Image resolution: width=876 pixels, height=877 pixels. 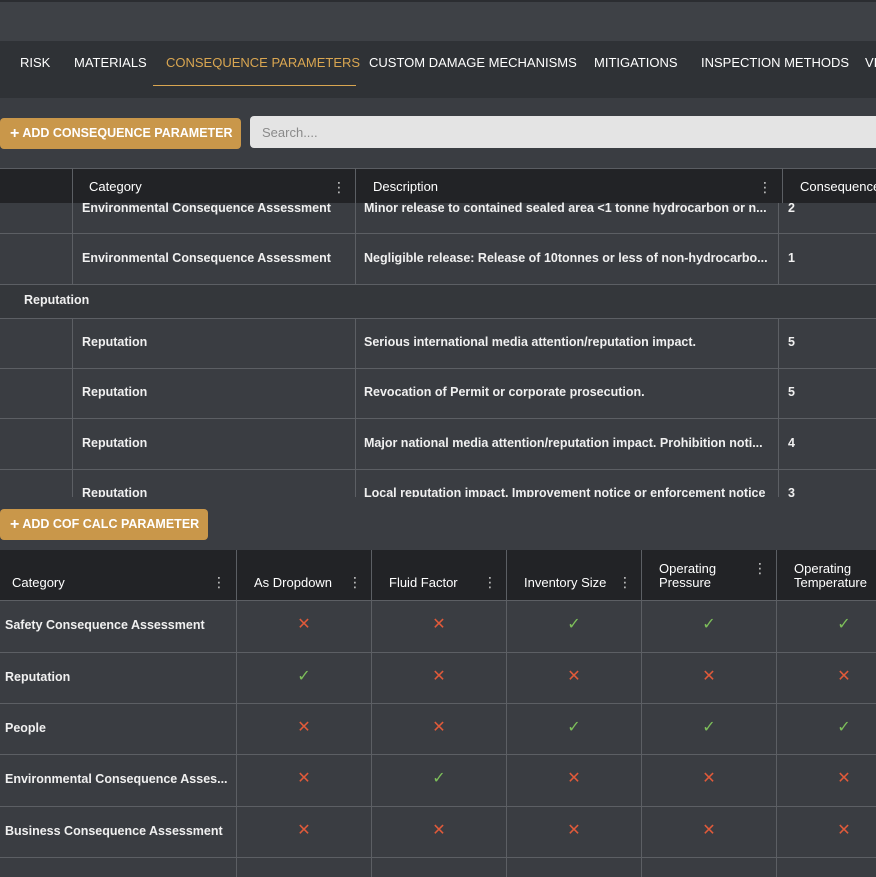 I want to click on row-consequence-value: 1, so click(x=791, y=258).